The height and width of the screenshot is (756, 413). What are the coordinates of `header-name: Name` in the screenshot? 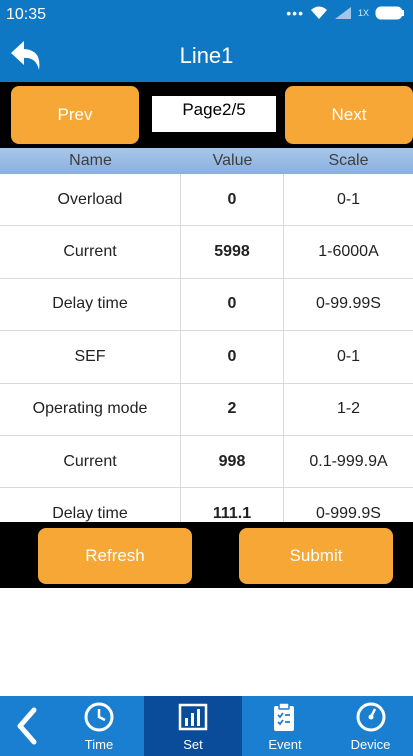 It's located at (90, 160).